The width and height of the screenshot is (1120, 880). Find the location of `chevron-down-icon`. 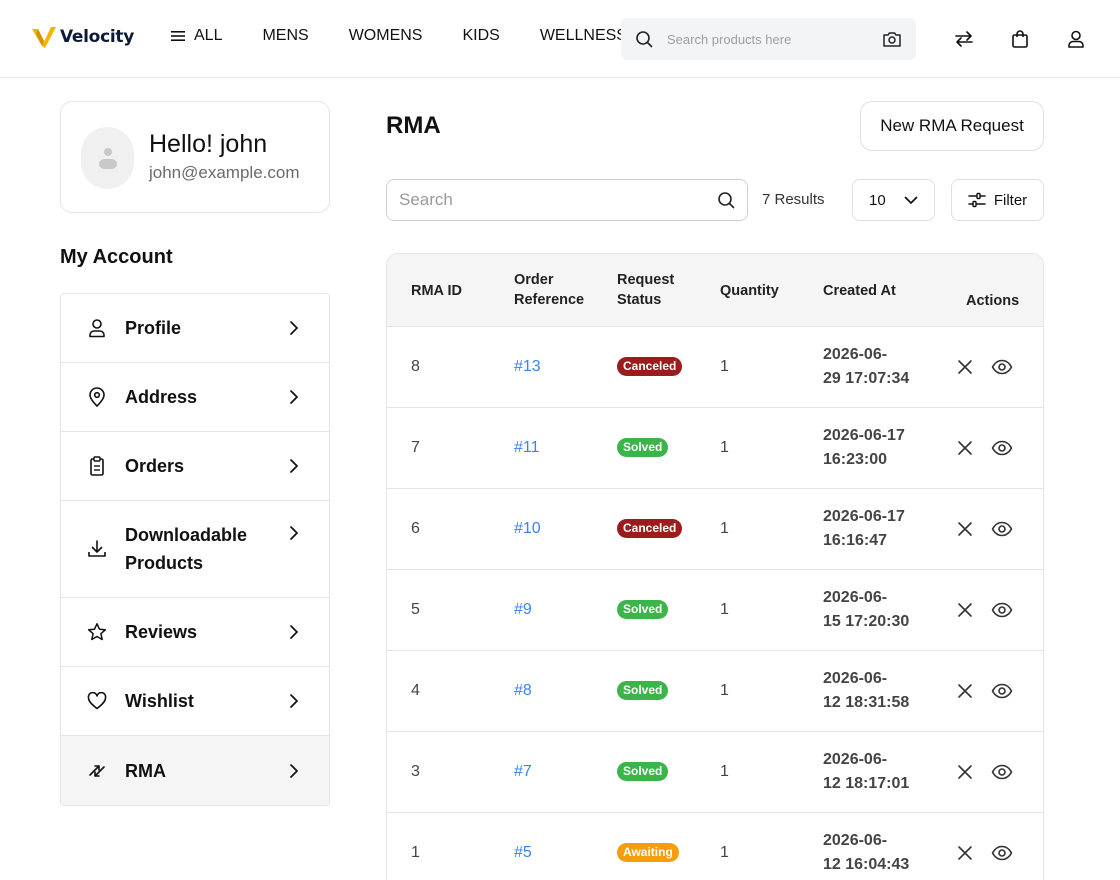

chevron-down-icon is located at coordinates (911, 200).